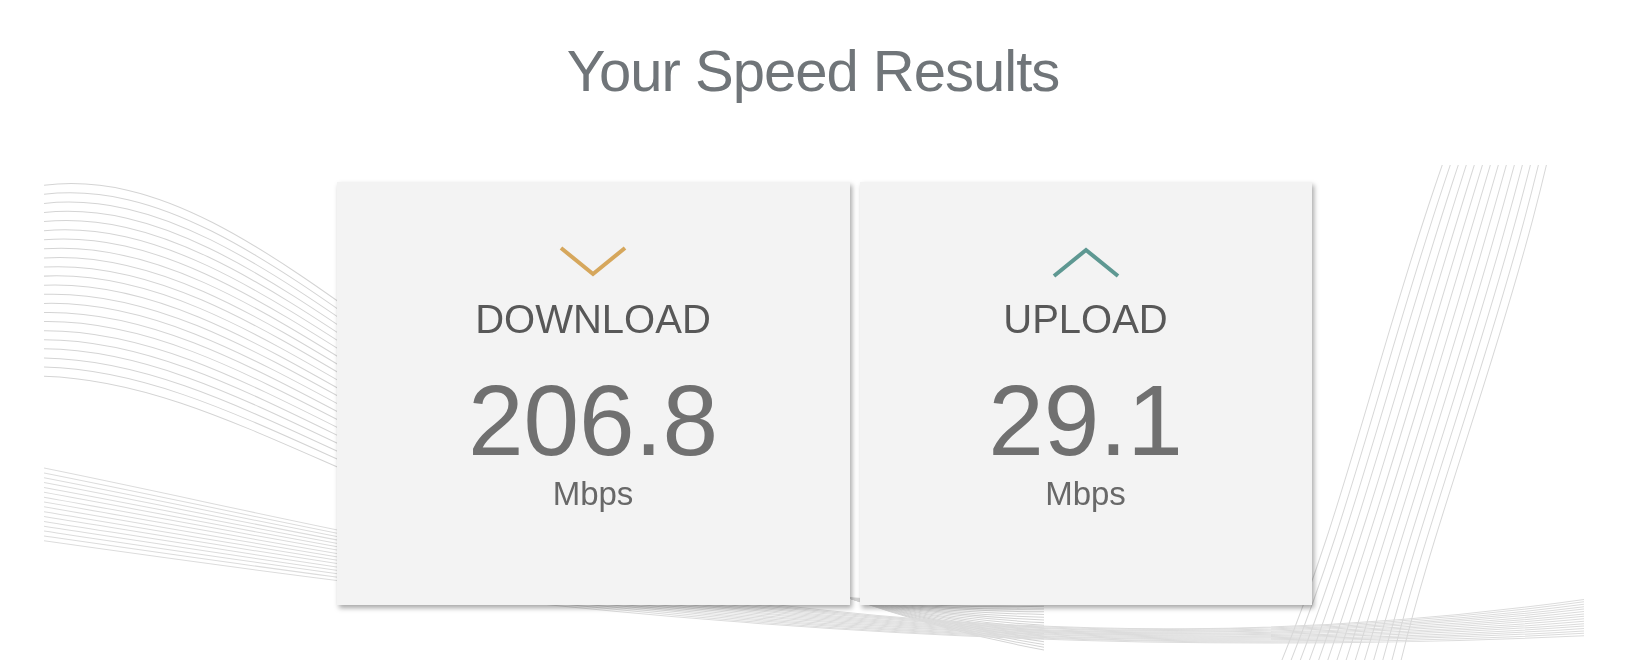  Describe the element at coordinates (593, 319) in the screenshot. I see `result-label: DOWNLOAD` at that location.